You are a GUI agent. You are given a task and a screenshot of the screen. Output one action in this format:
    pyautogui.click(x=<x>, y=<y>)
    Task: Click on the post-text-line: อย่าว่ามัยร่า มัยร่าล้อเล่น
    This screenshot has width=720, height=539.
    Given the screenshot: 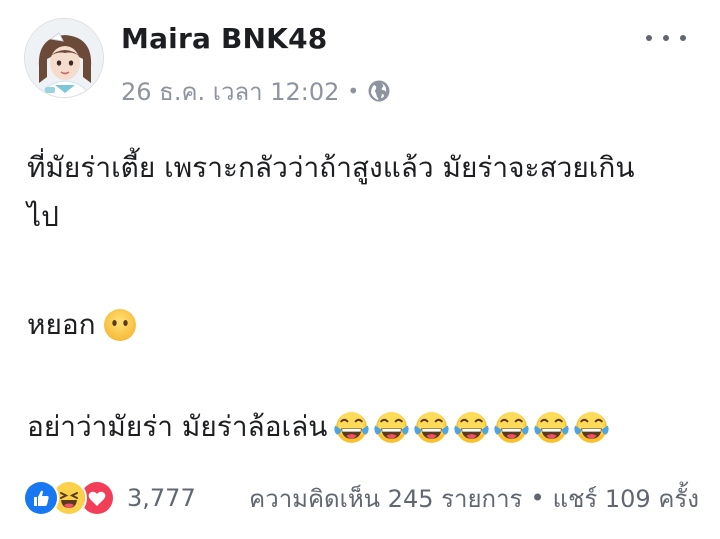 What is the action you would take?
    pyautogui.click(x=320, y=427)
    